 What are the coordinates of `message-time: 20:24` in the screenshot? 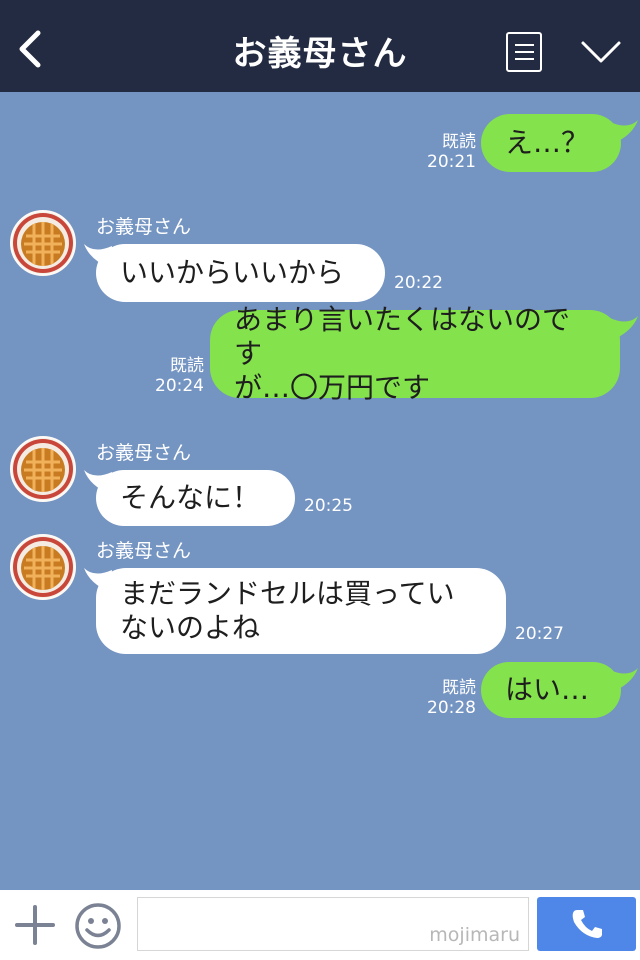 It's located at (179, 386).